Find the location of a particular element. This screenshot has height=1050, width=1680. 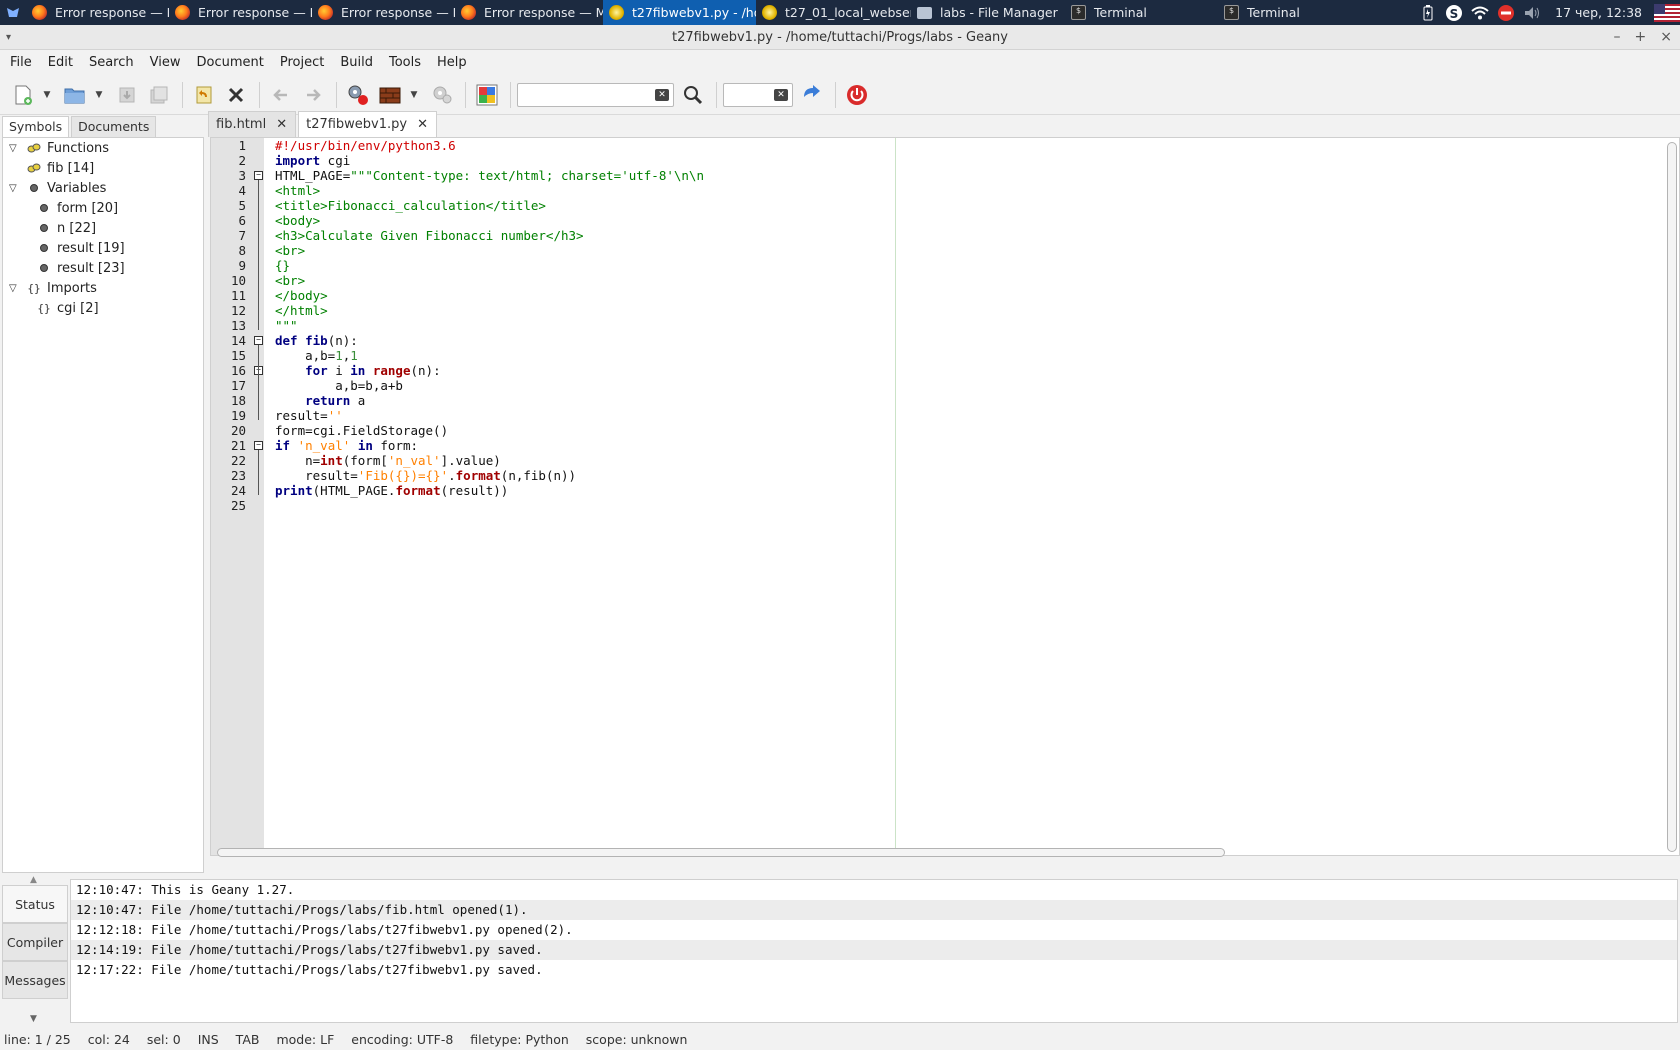

clear-search-icon: ✕ is located at coordinates (662, 94).